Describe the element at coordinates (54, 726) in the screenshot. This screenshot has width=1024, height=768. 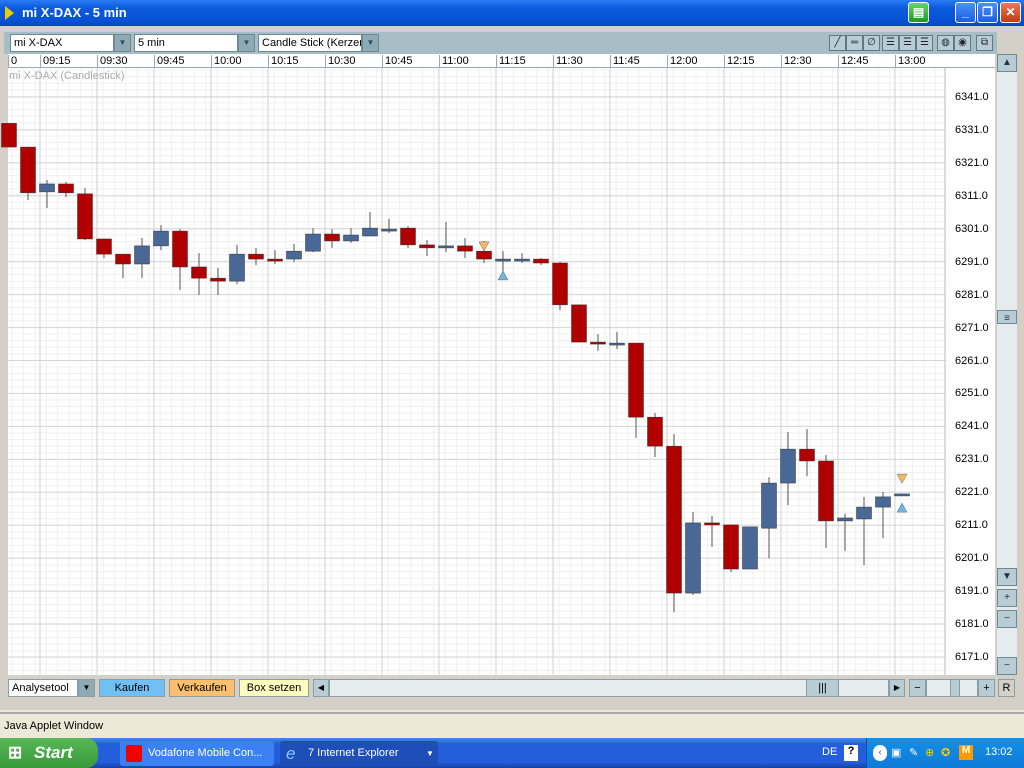
I see `status-text: Java Applet Window` at that location.